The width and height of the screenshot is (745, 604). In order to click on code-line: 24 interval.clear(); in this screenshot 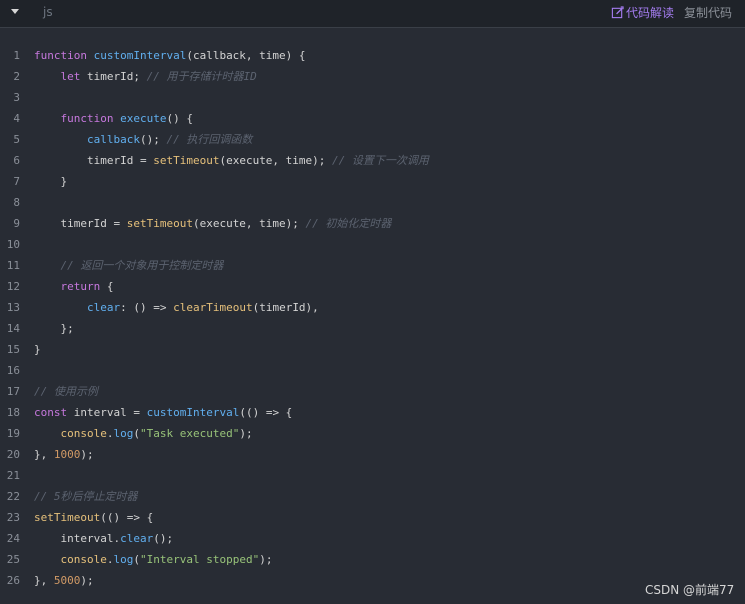, I will do `click(372, 538)`.